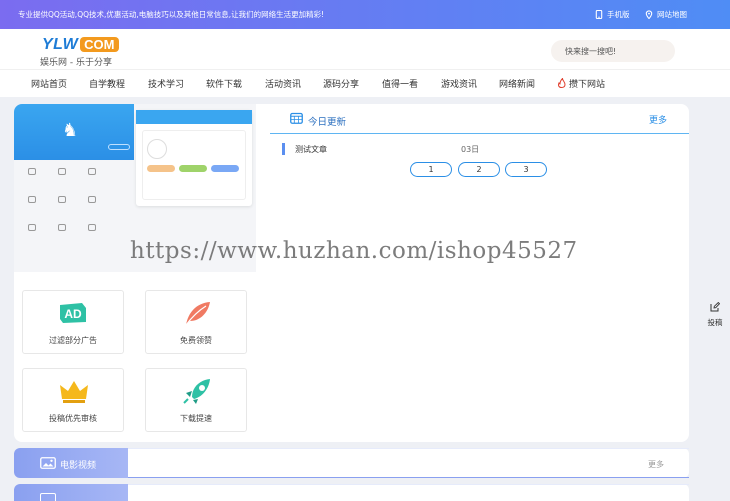 The width and height of the screenshot is (730, 501). I want to click on nav-item-tutorials: 自学教程, so click(107, 83).